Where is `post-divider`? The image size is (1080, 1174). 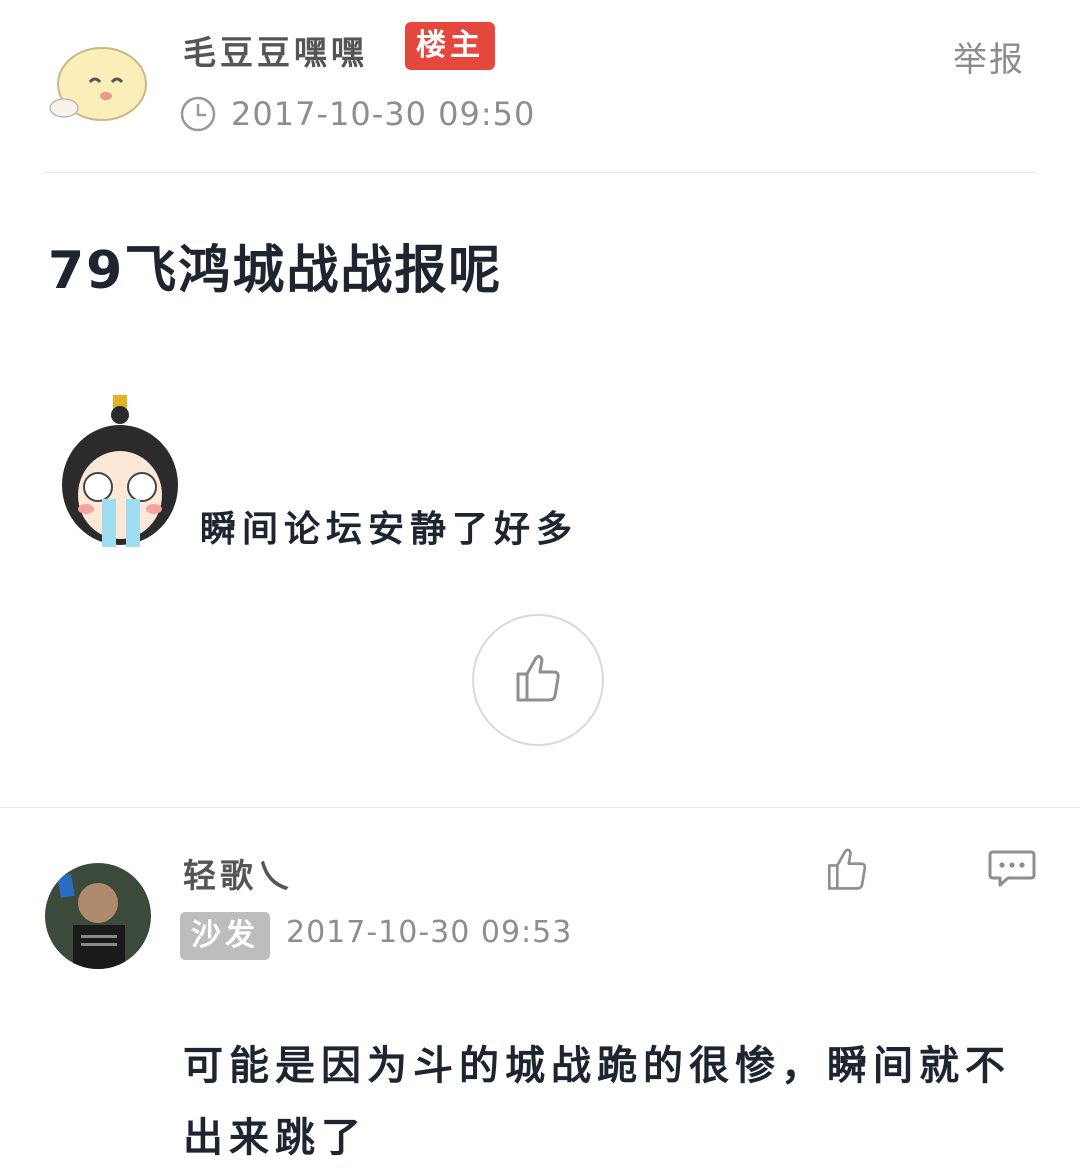 post-divider is located at coordinates (540, 807).